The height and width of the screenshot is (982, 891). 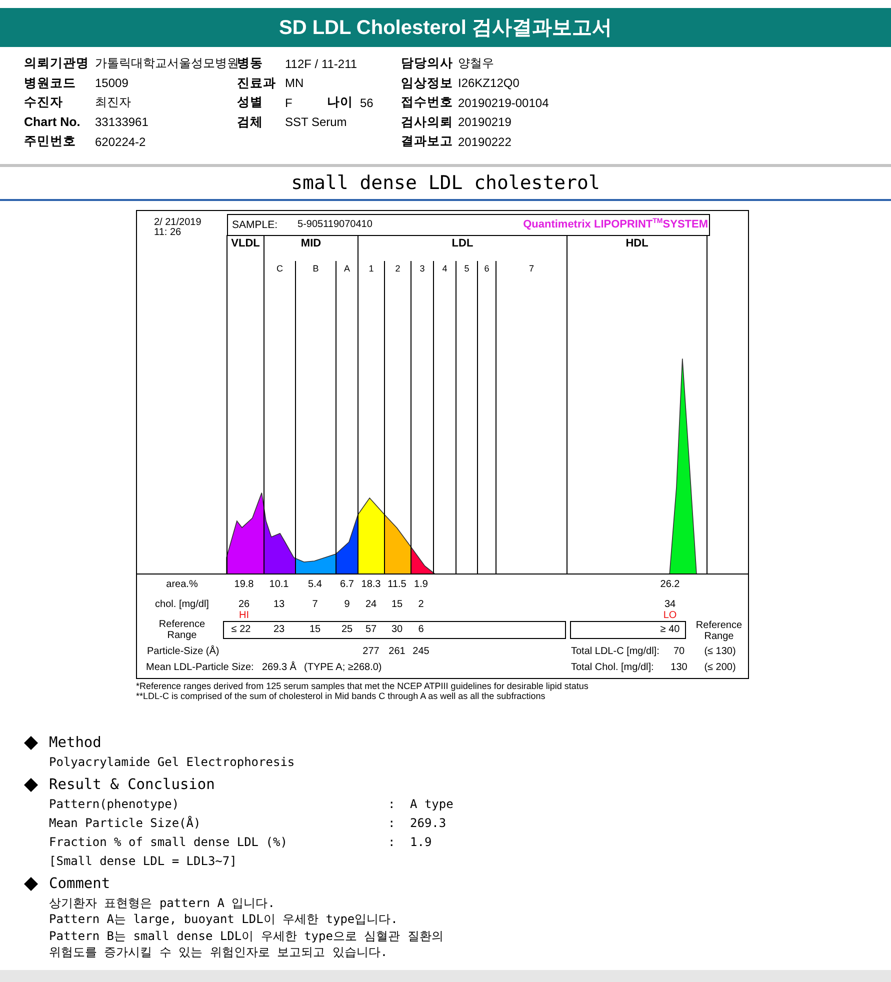 What do you see at coordinates (279, 268) in the screenshot?
I see `band-label: C` at bounding box center [279, 268].